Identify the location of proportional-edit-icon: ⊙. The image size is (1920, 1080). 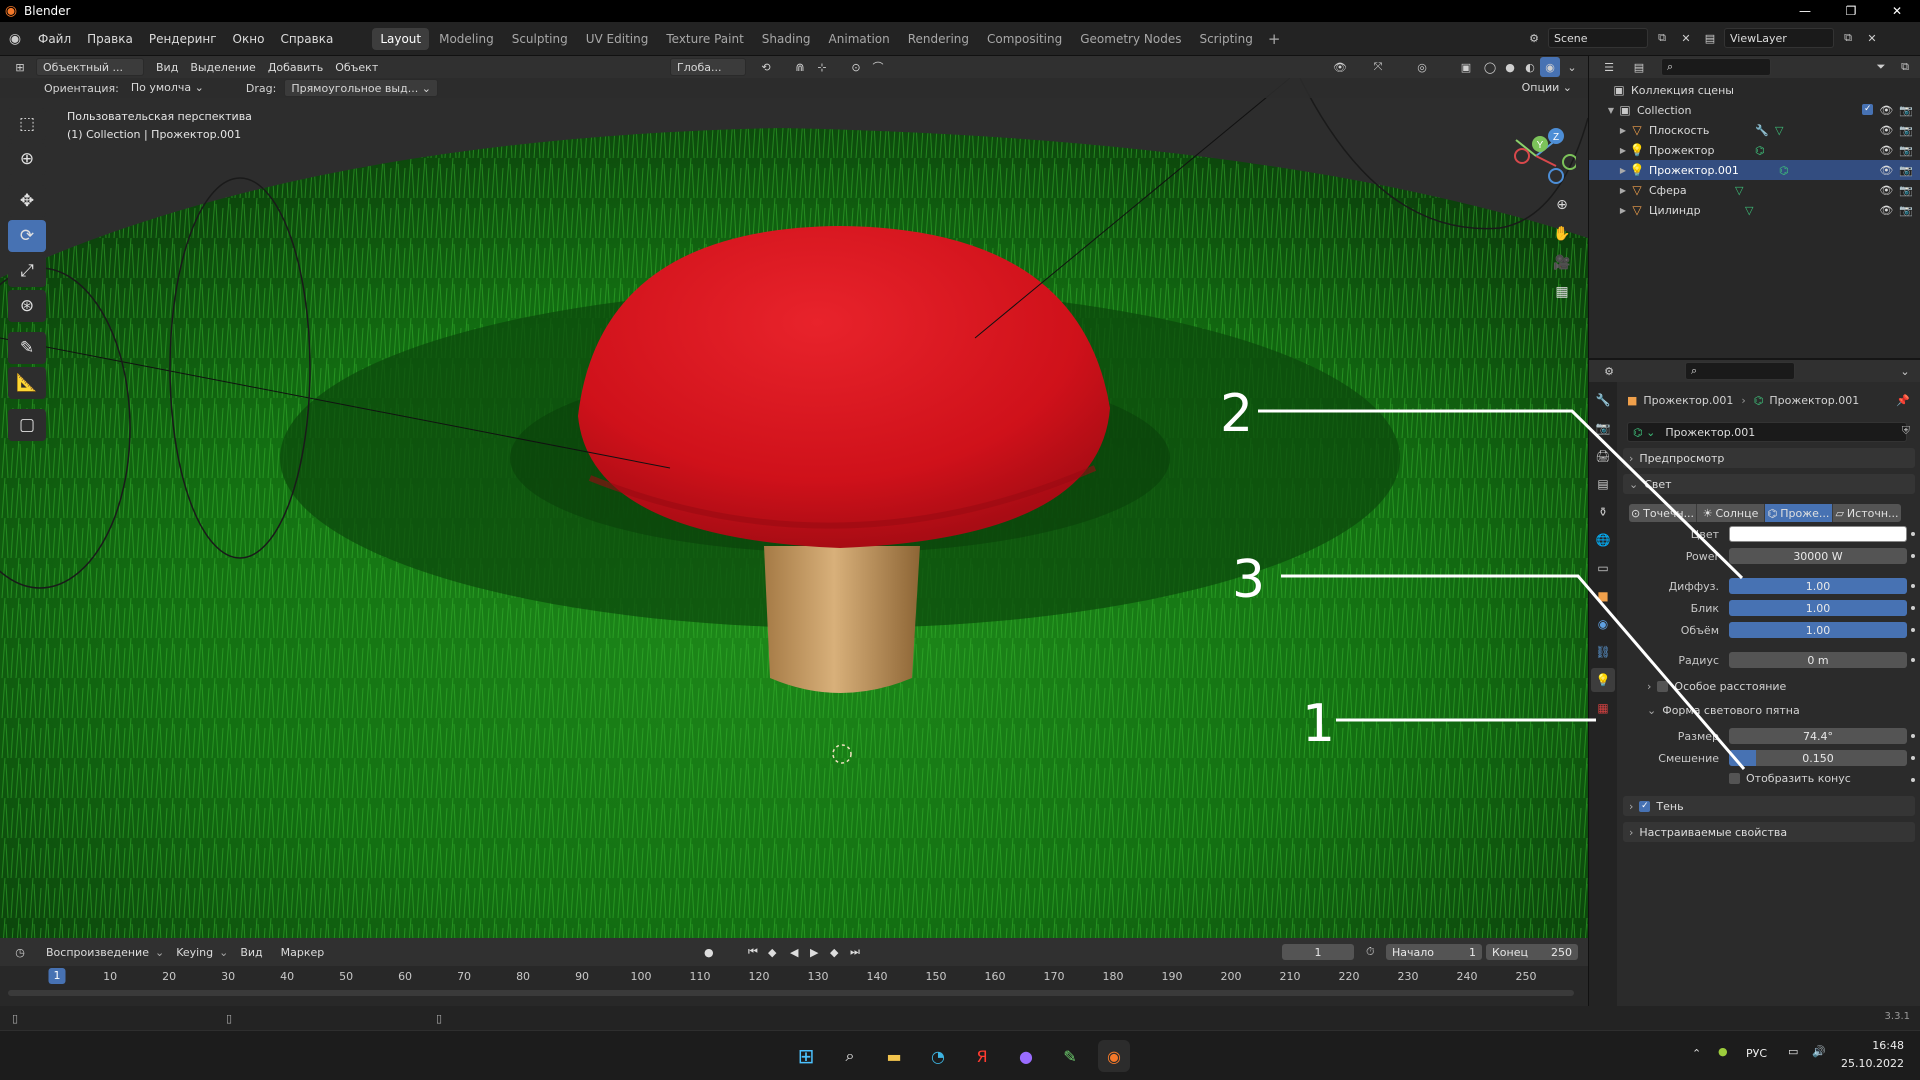
(856, 67).